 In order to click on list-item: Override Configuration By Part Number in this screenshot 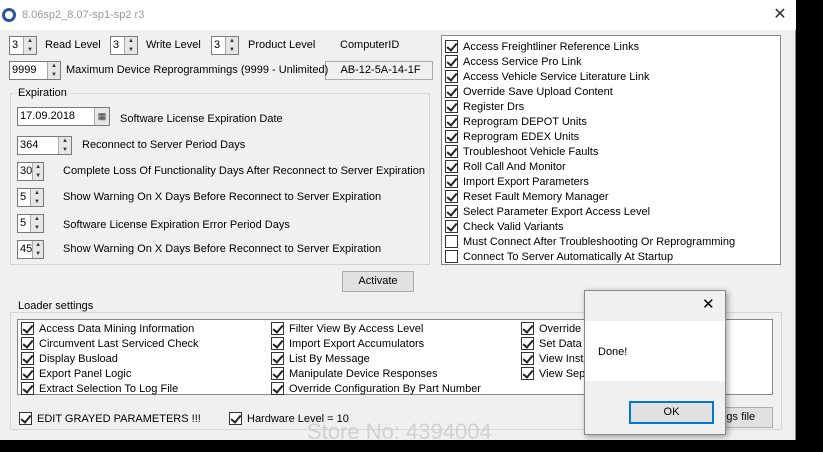, I will do `click(376, 388)`.